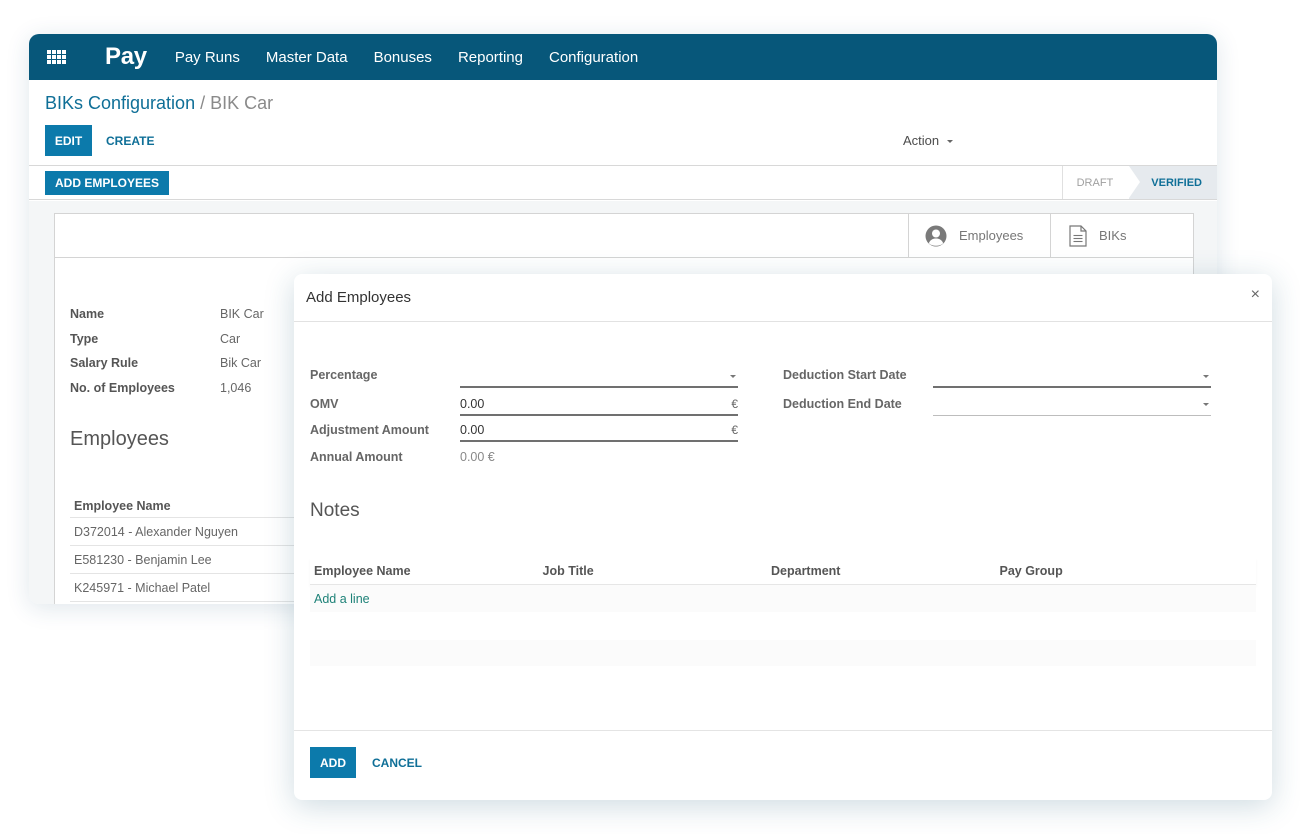 This screenshot has width=1300, height=834. I want to click on field-value: Car, so click(230, 338).